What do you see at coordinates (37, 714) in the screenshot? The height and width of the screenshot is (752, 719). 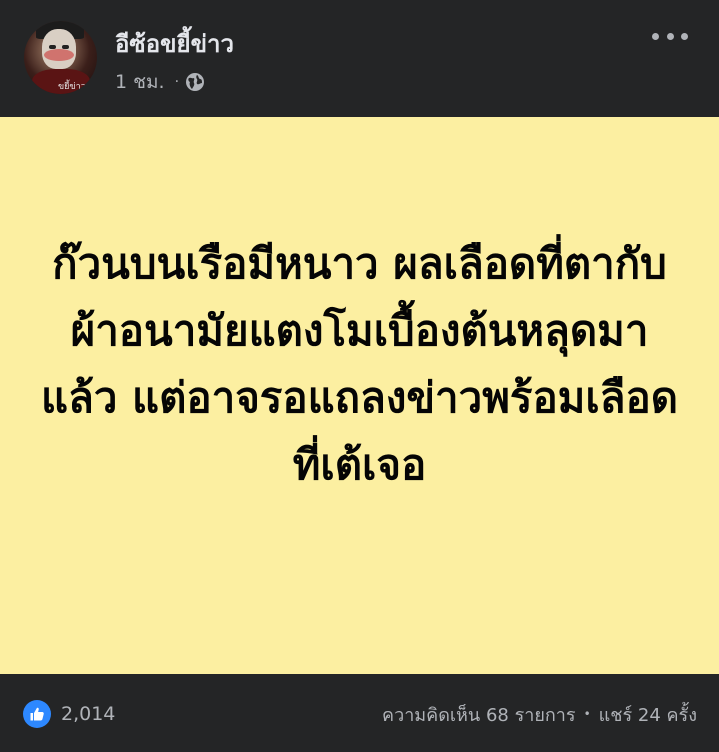 I see `like-icon` at bounding box center [37, 714].